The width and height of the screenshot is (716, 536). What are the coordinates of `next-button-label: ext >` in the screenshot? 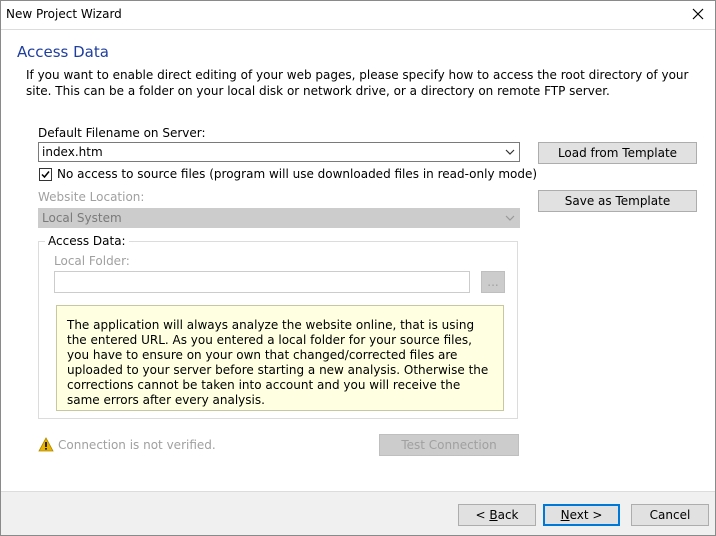 It's located at (586, 515).